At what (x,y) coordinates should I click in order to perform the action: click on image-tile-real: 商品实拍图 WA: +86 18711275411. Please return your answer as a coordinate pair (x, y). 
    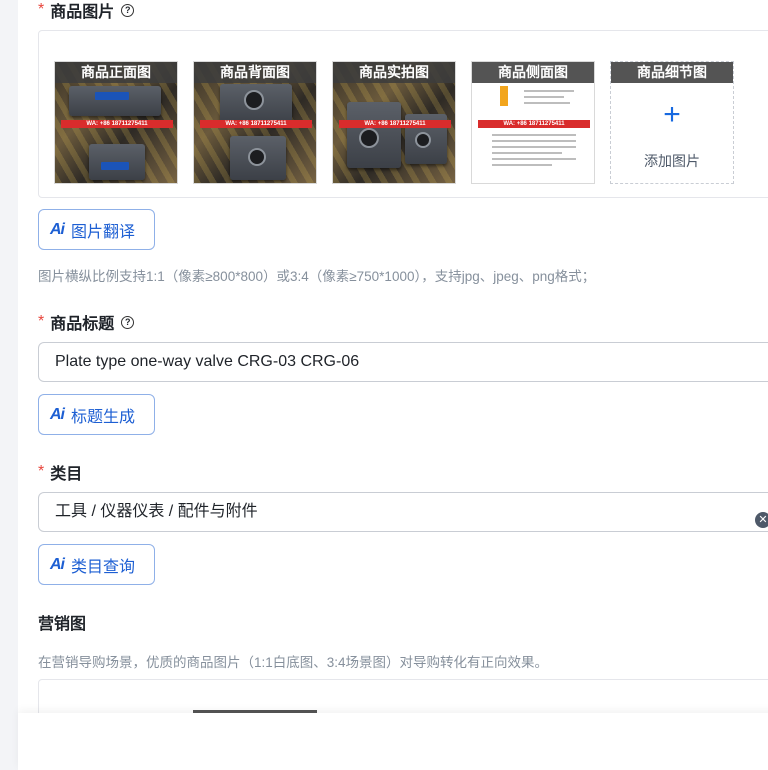
    Looking at the image, I should click on (394, 122).